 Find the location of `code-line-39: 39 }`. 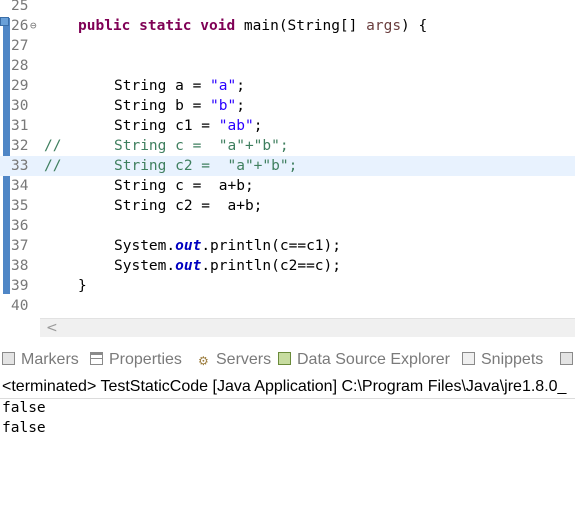

code-line-39: 39 } is located at coordinates (287, 286).